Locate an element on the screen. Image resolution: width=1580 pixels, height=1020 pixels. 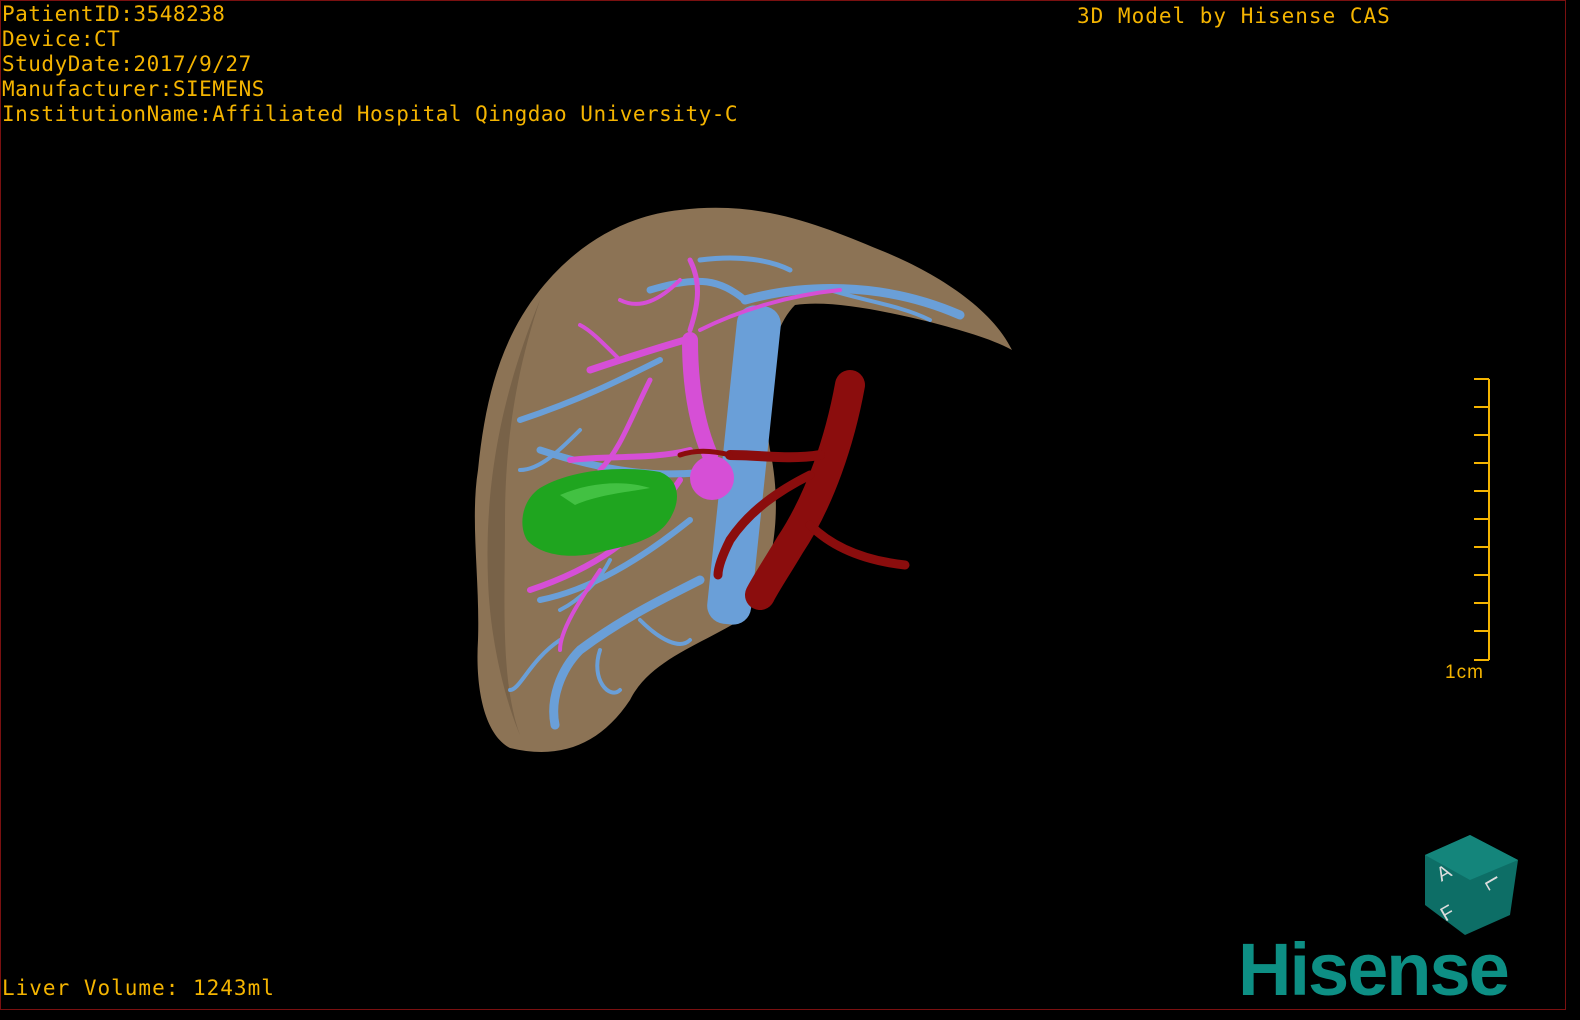
scale-label: 1cm is located at coordinates (1464, 672).